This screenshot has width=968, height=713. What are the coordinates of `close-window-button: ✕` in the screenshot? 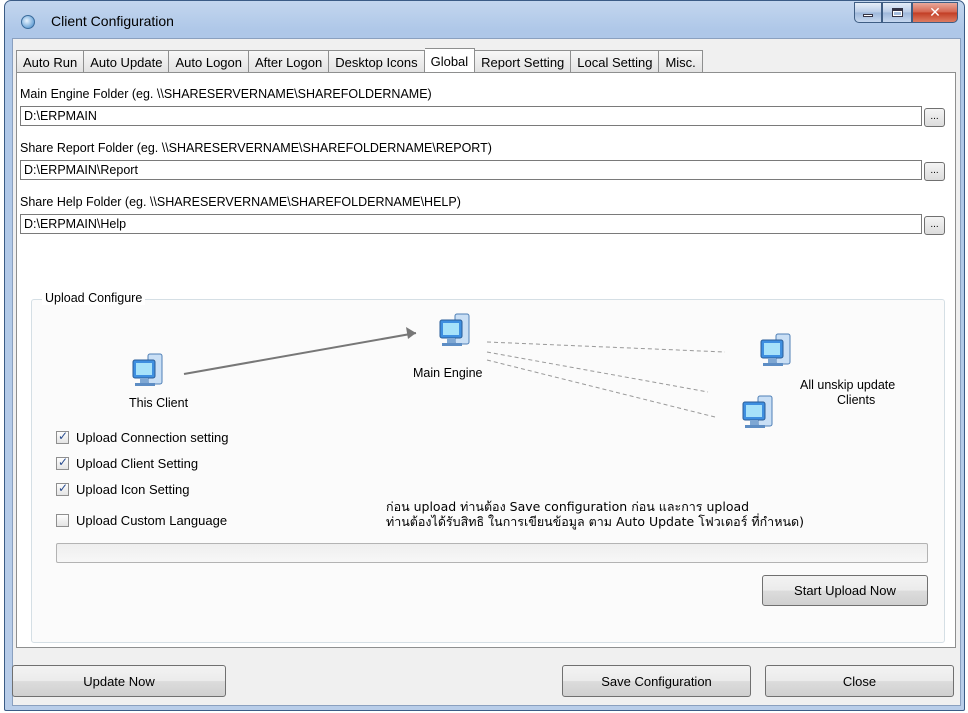 It's located at (935, 12).